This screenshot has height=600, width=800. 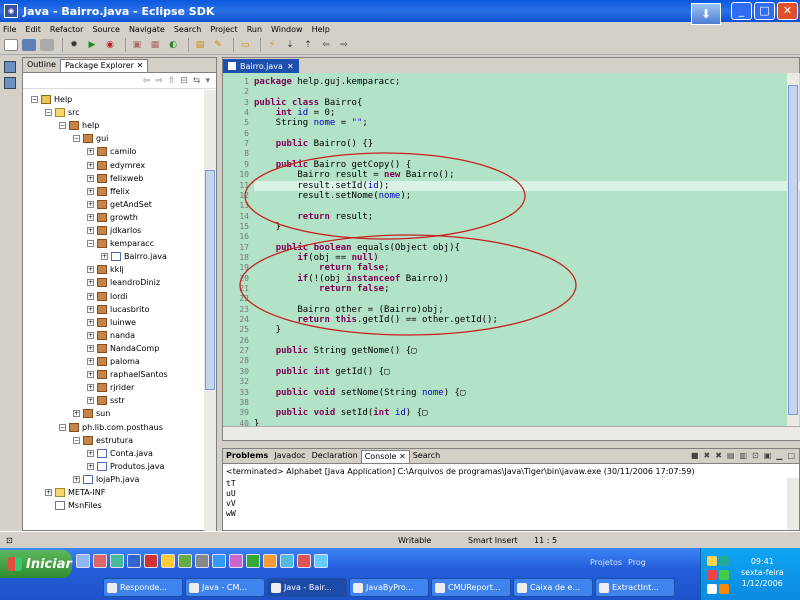 I want to click on new-package-icon: ▦, so click(x=155, y=45).